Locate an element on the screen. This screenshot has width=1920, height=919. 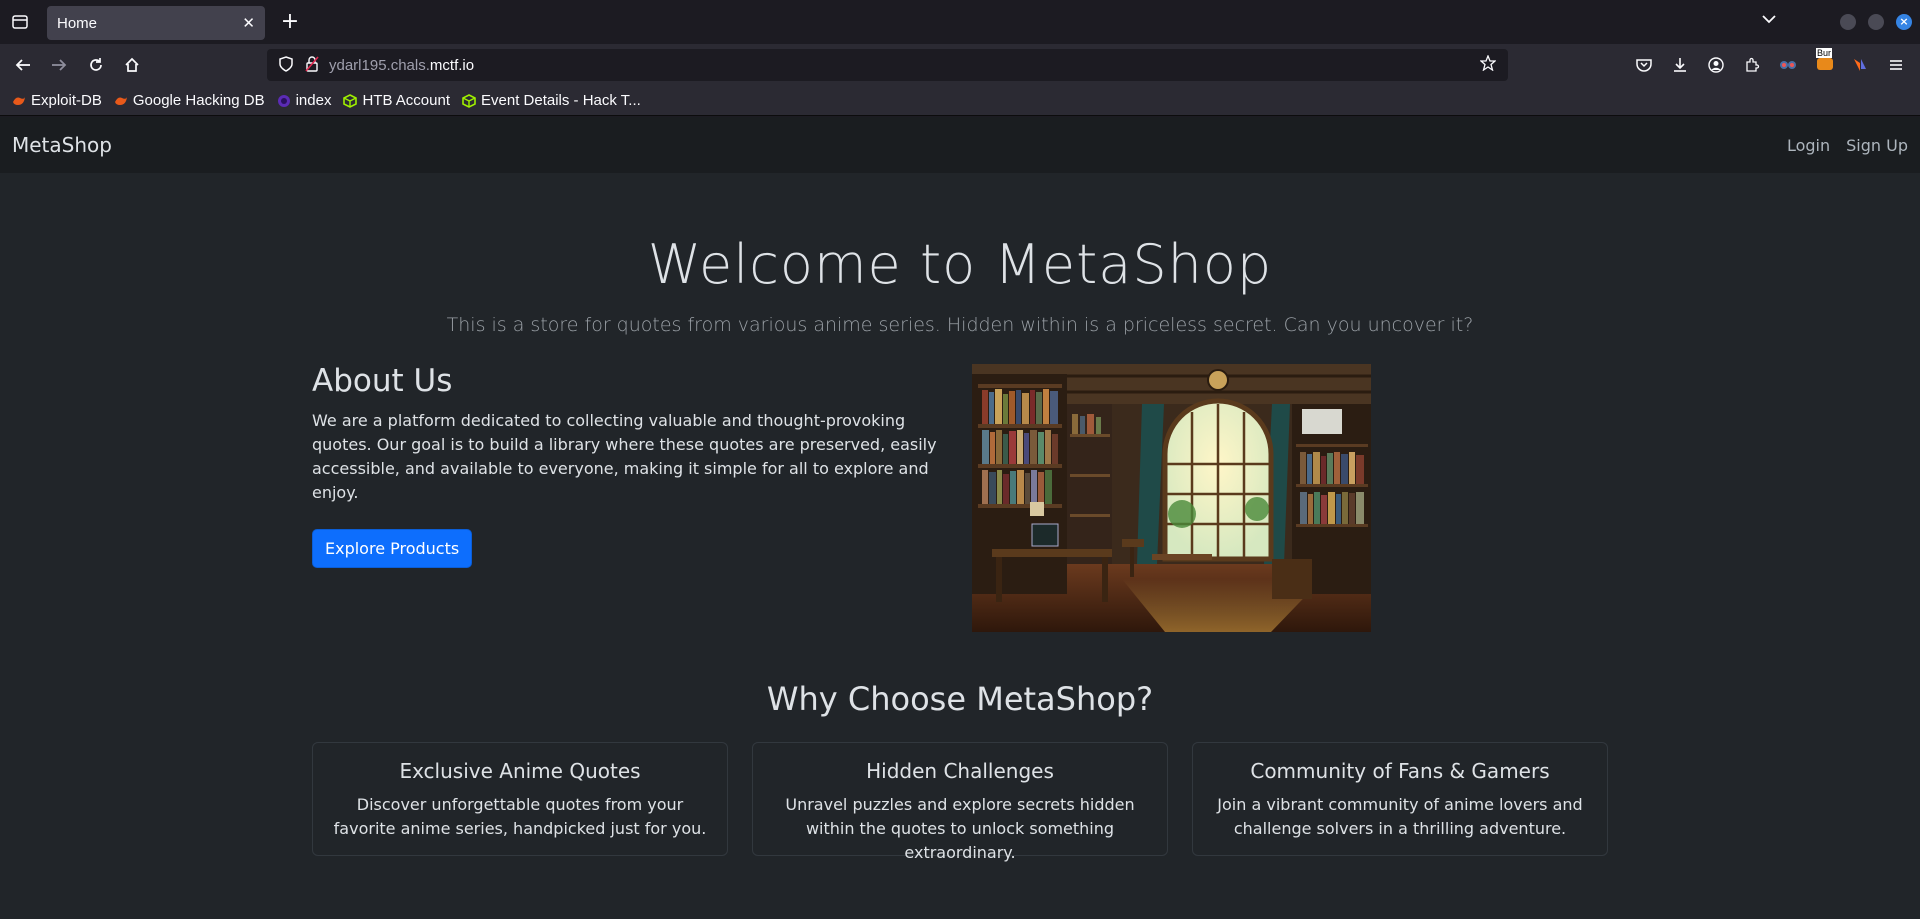
browser-tab-home: Home ✕ is located at coordinates (156, 23).